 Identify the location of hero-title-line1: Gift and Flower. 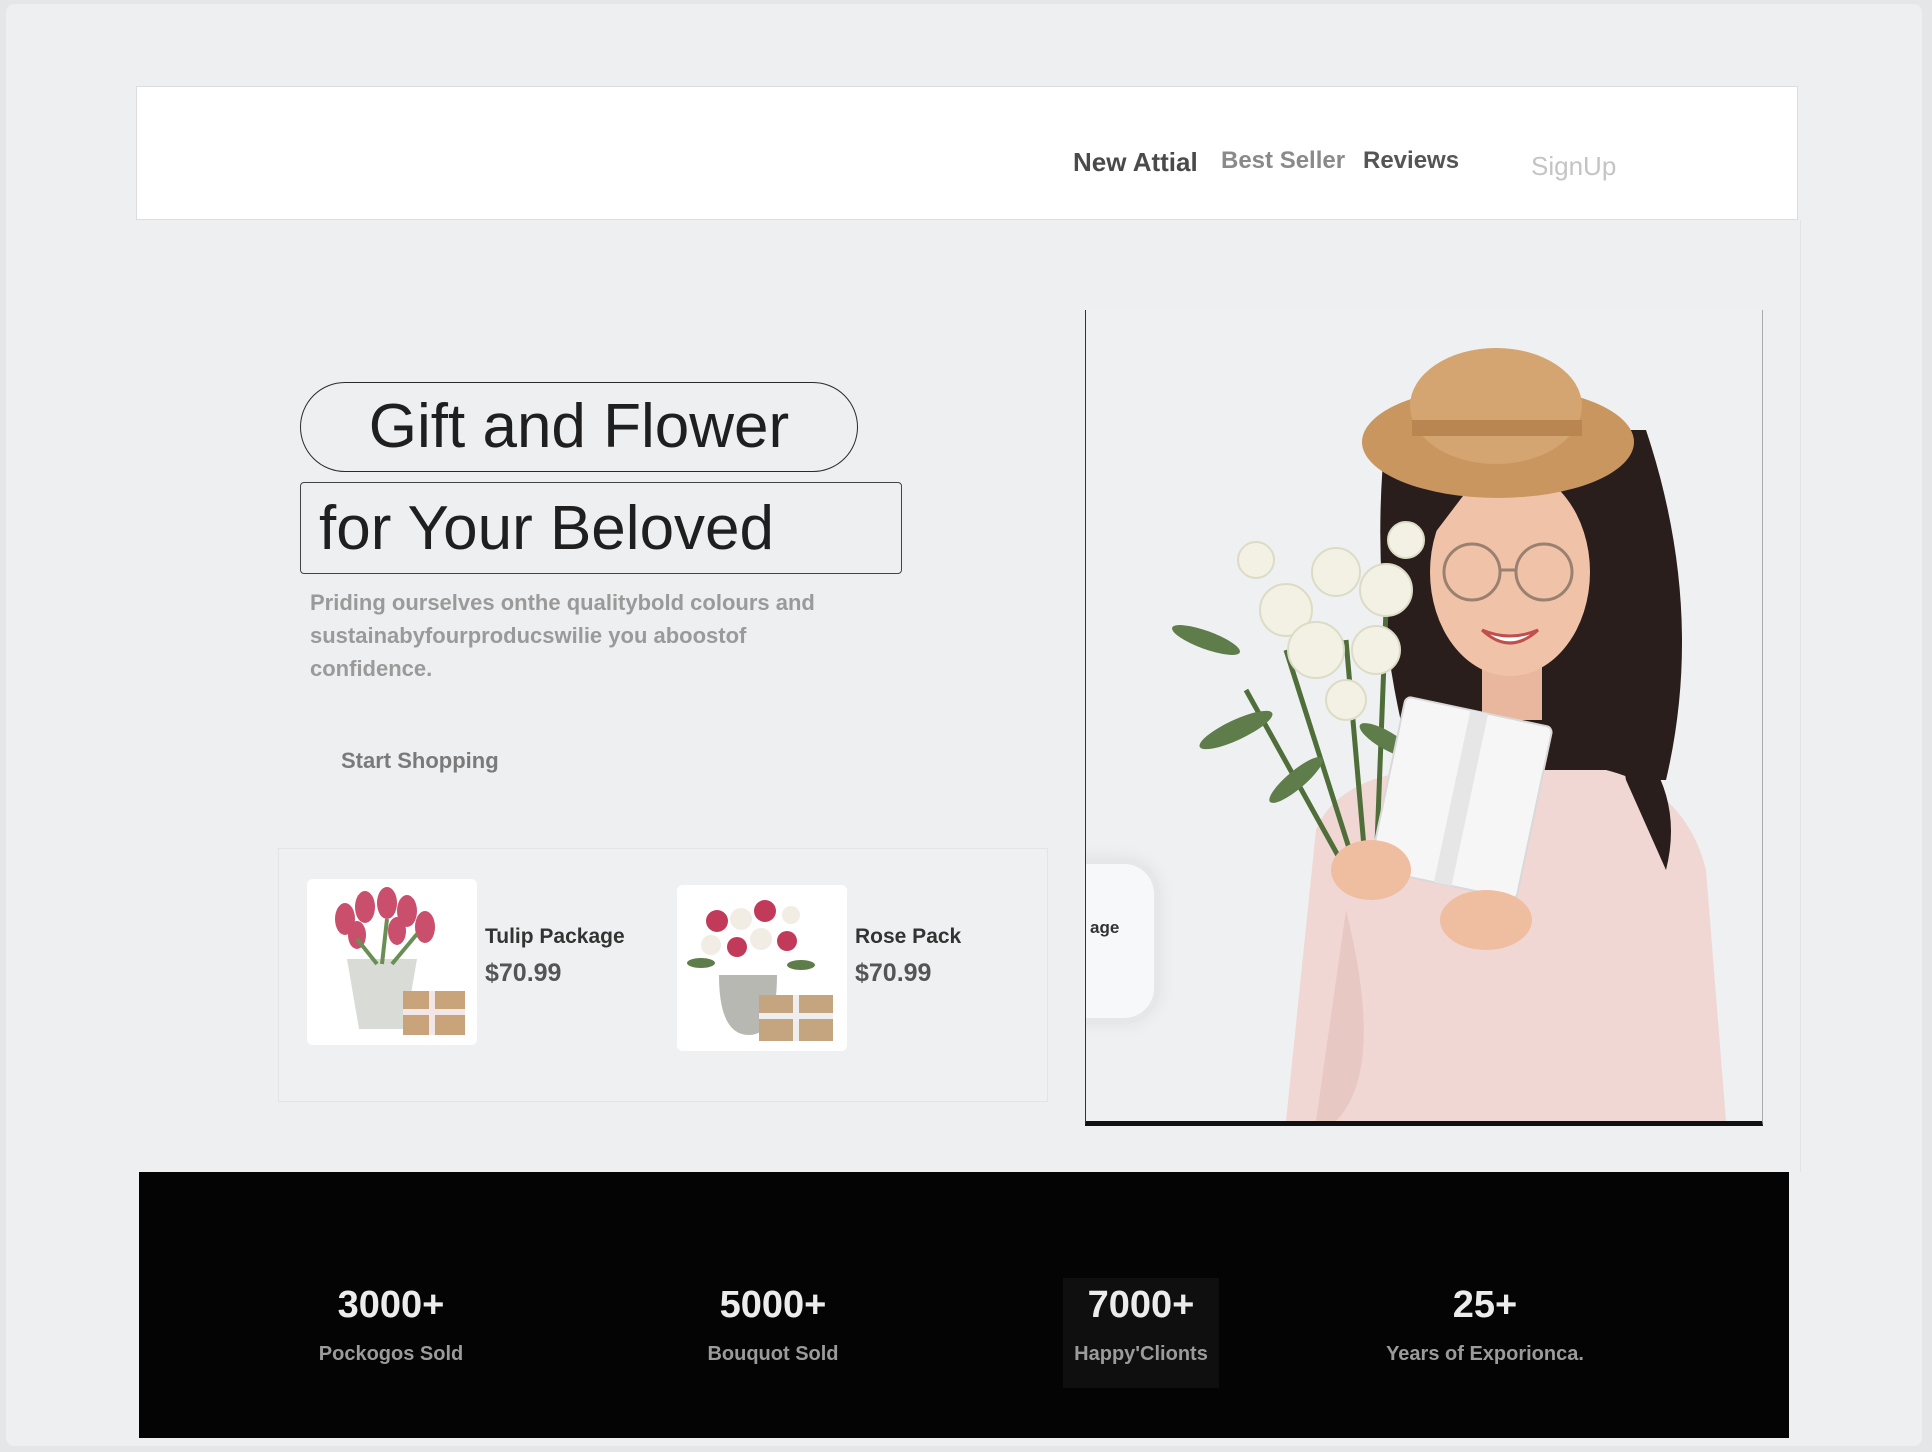
(579, 427).